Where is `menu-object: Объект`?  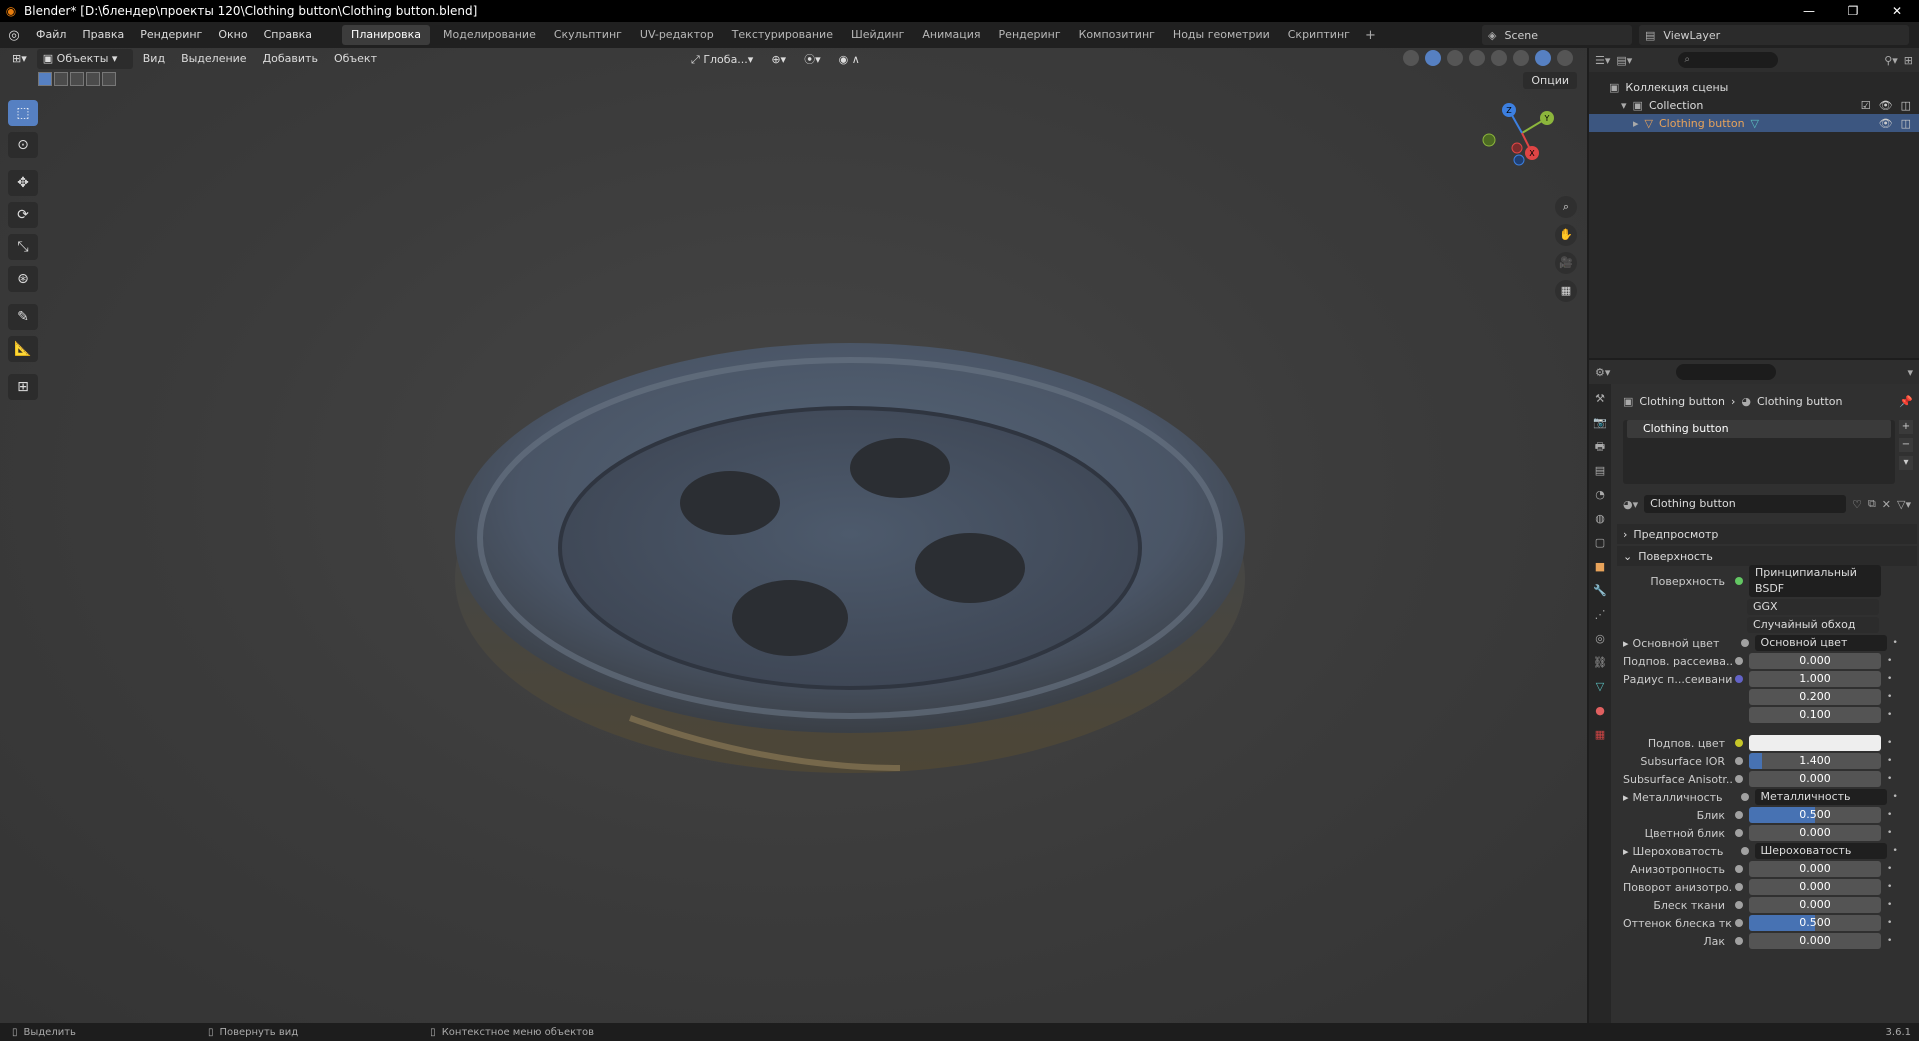
menu-object: Объект is located at coordinates (355, 59).